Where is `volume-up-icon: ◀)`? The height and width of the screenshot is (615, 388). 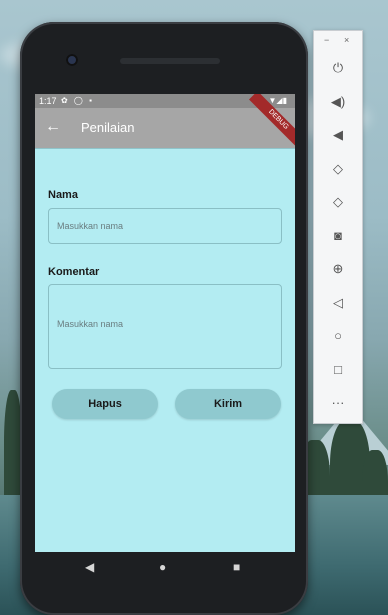
volume-up-icon: ◀) is located at coordinates (338, 102).